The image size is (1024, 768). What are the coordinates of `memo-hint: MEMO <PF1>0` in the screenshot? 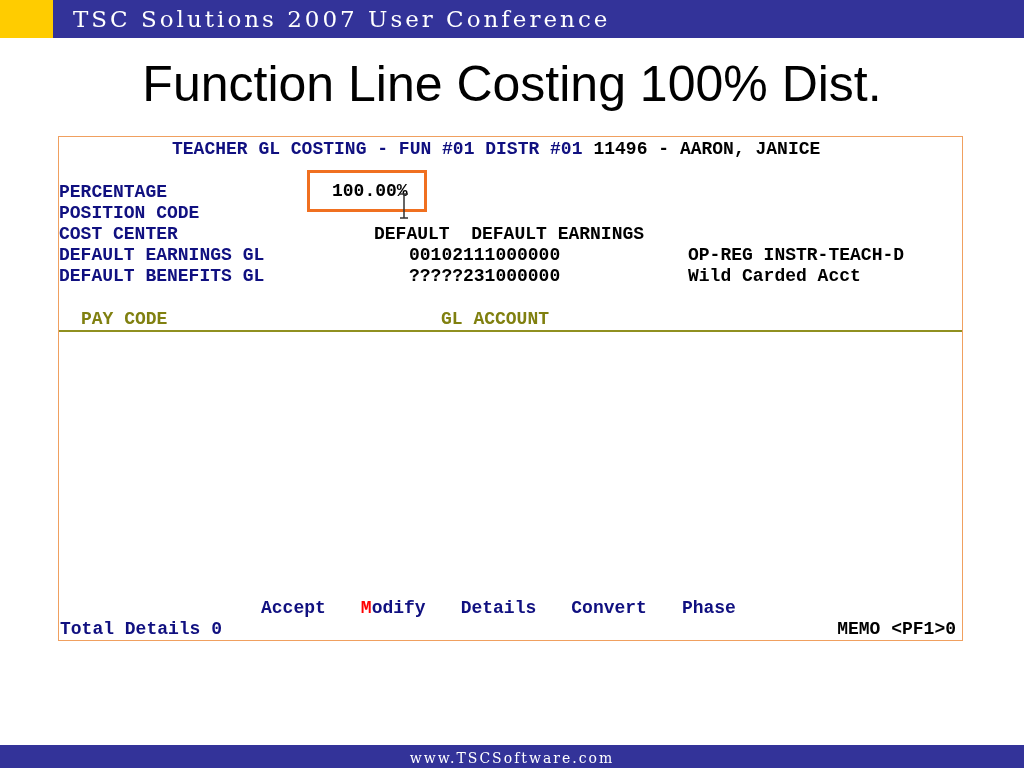 It's located at (896, 629).